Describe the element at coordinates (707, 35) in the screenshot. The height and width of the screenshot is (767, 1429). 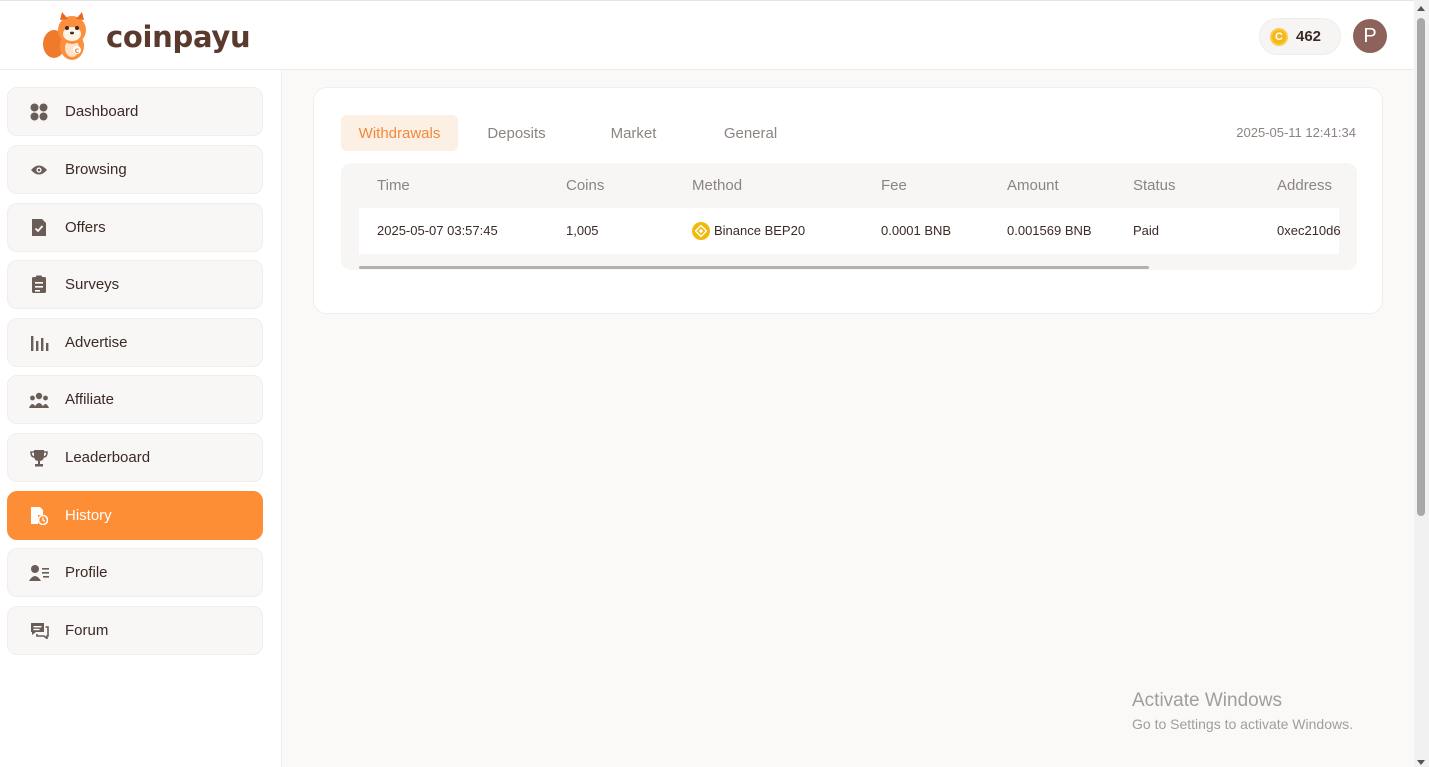
I see `top-bar: C coinpayu C 462 P` at that location.